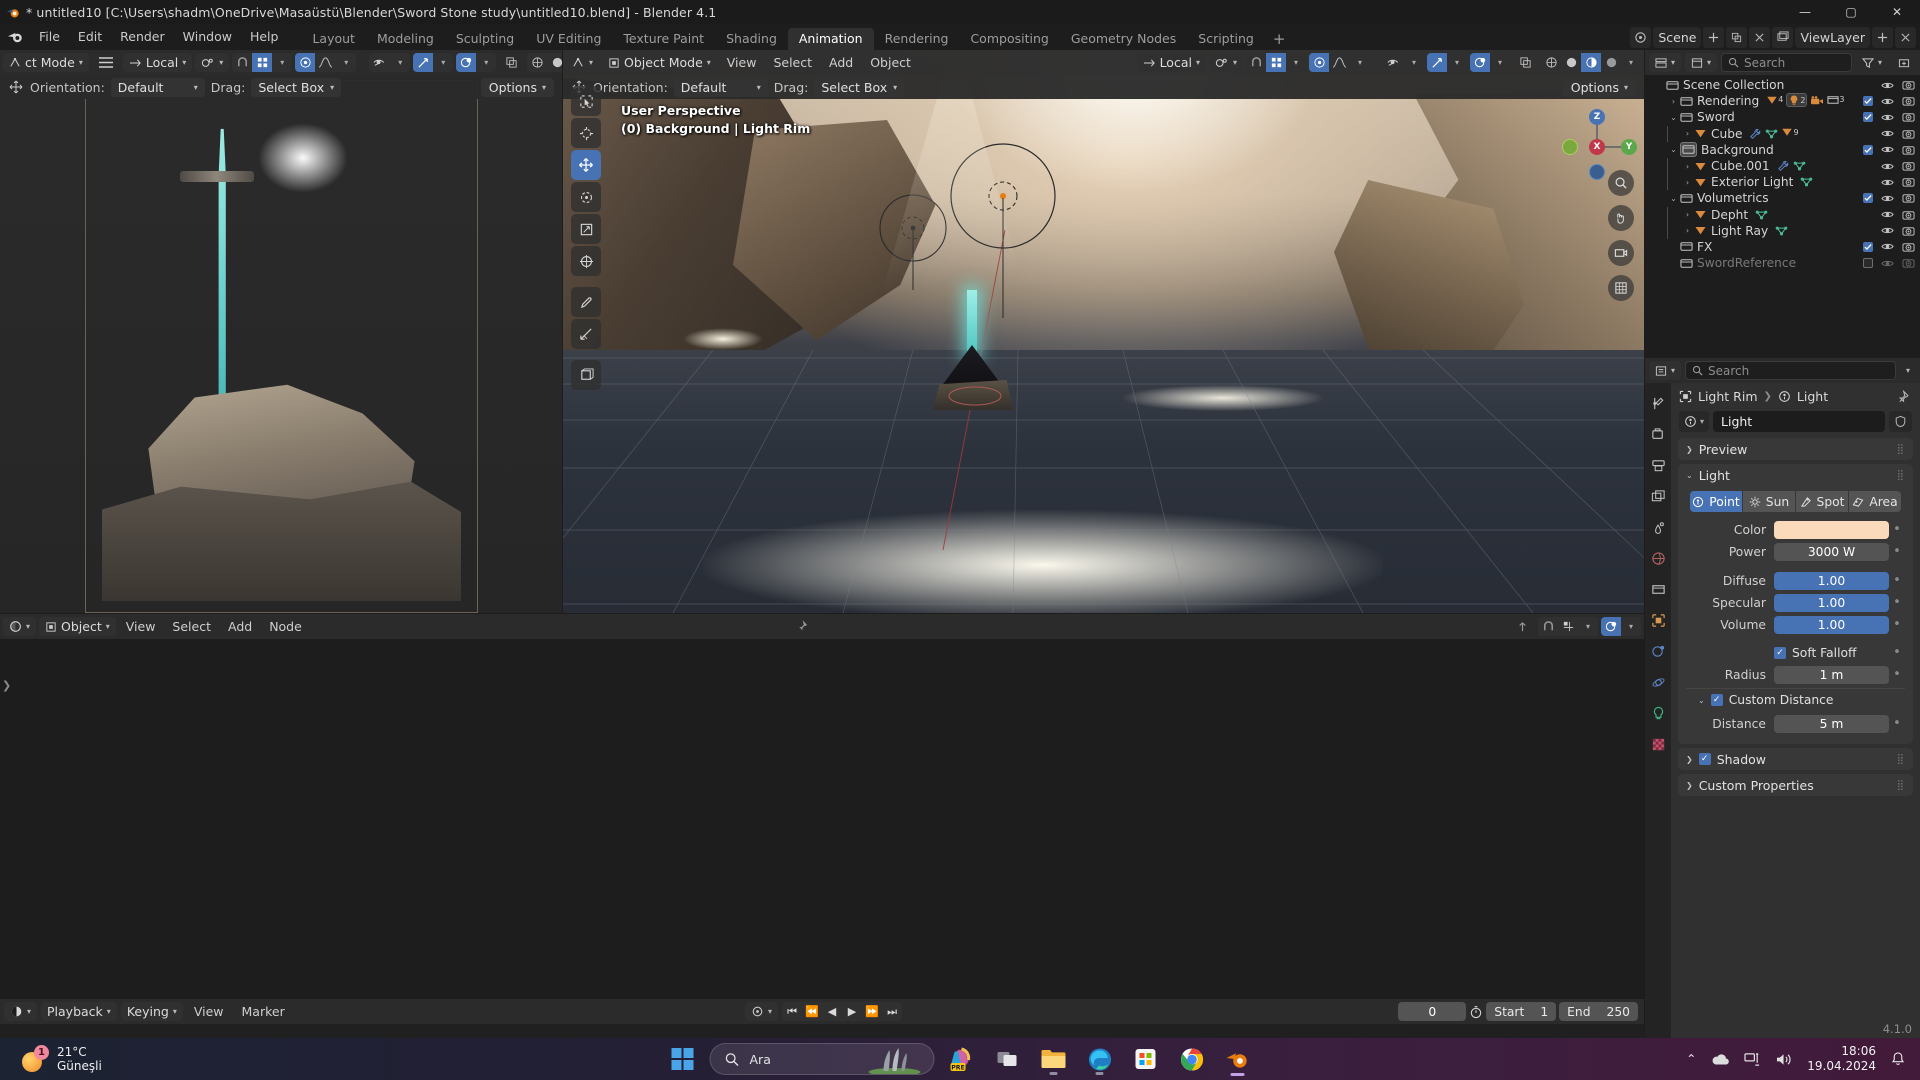 The height and width of the screenshot is (1080, 1920). I want to click on properties-tab-collection, so click(1658, 589).